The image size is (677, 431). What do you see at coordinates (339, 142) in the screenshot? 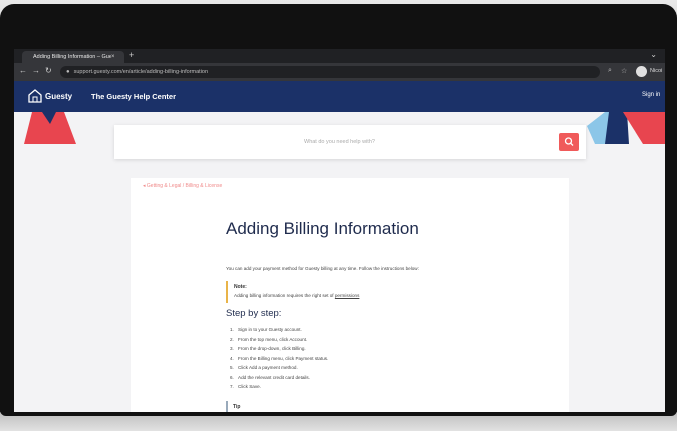
I see `search-input: What do you need help with?` at bounding box center [339, 142].